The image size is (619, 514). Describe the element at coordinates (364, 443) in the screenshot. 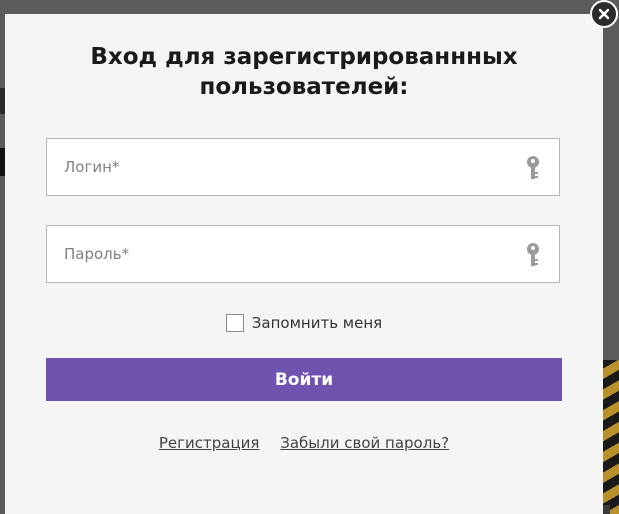

I see `forgot-password-link: Забыли свой пароль?` at that location.